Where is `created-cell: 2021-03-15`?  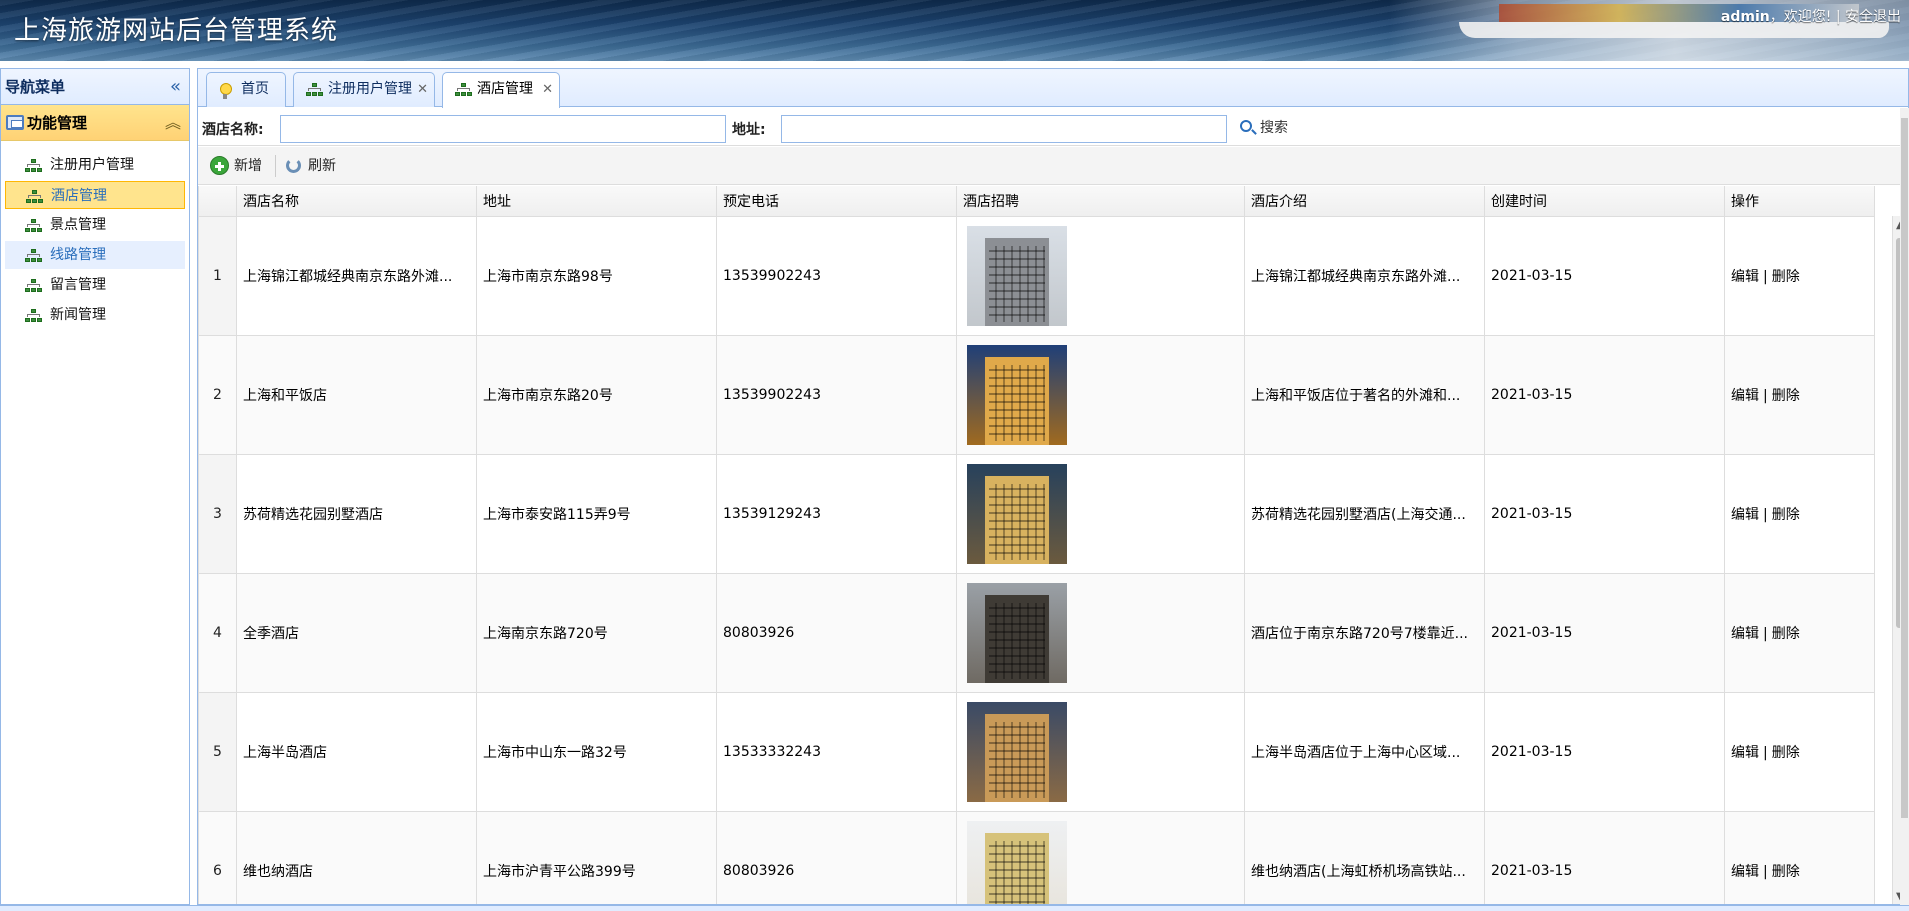 created-cell: 2021-03-15 is located at coordinates (1604, 275).